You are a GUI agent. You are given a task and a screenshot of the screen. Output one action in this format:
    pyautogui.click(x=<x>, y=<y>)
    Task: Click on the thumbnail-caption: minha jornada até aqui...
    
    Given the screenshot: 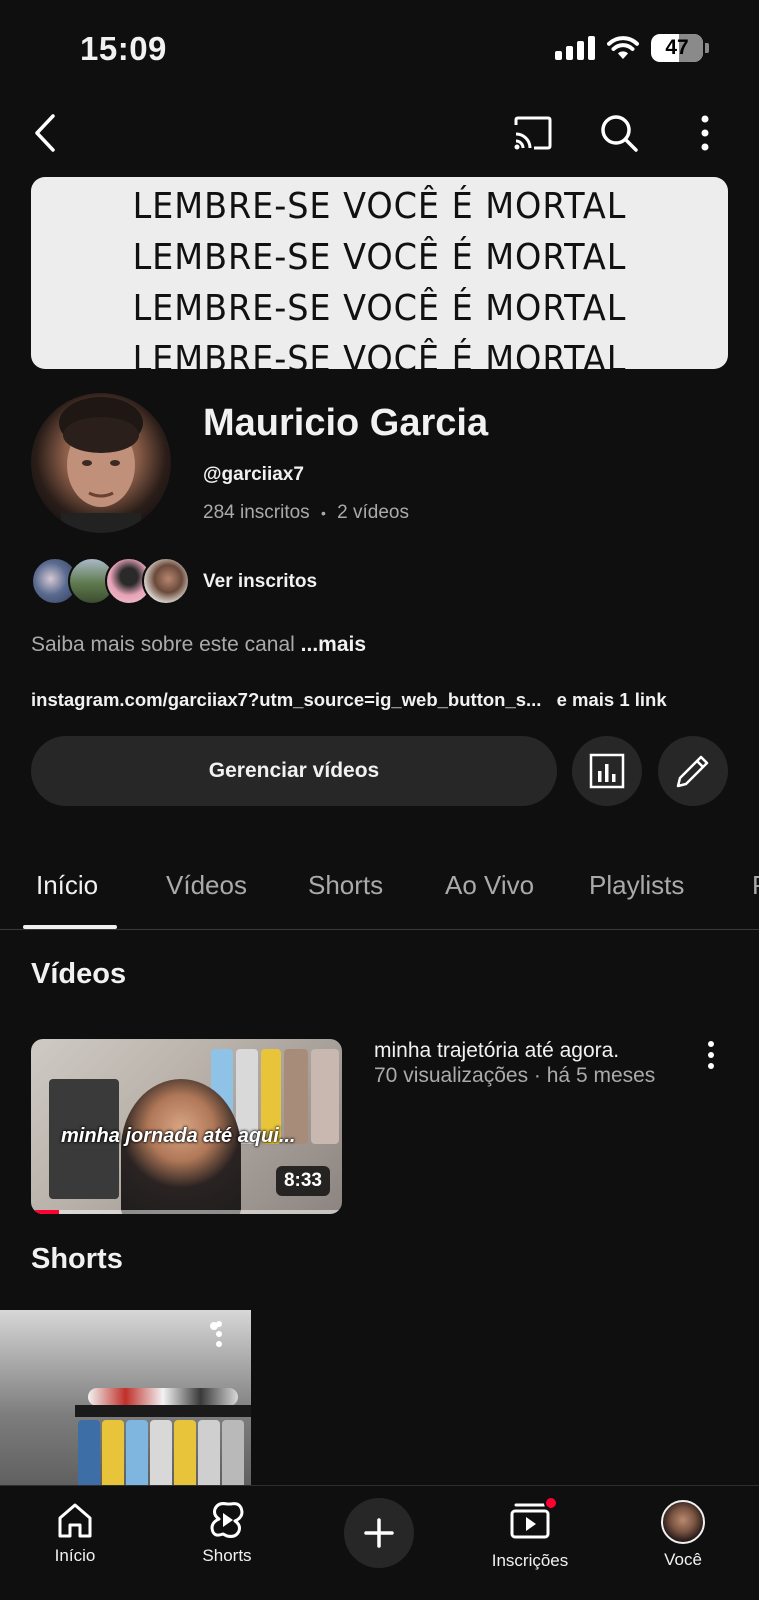 What is the action you would take?
    pyautogui.click(x=178, y=1136)
    